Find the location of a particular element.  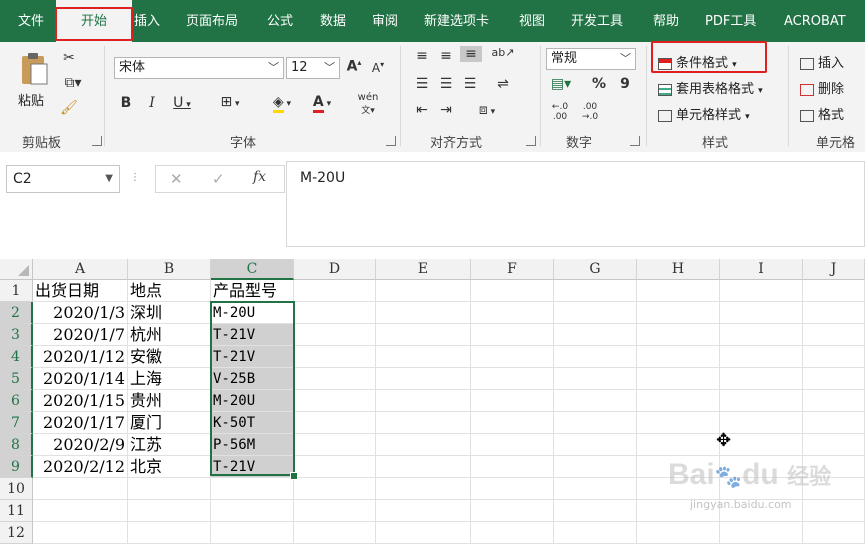

row-header-1: 1 is located at coordinates (16, 291).